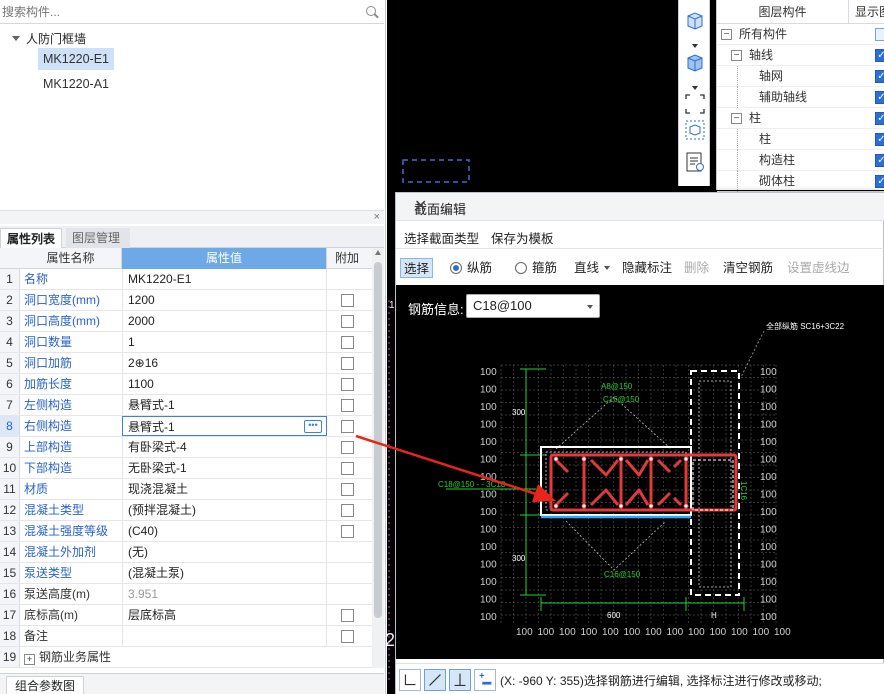 The height and width of the screenshot is (694, 884). I want to click on cube-top-icon, so click(695, 20).